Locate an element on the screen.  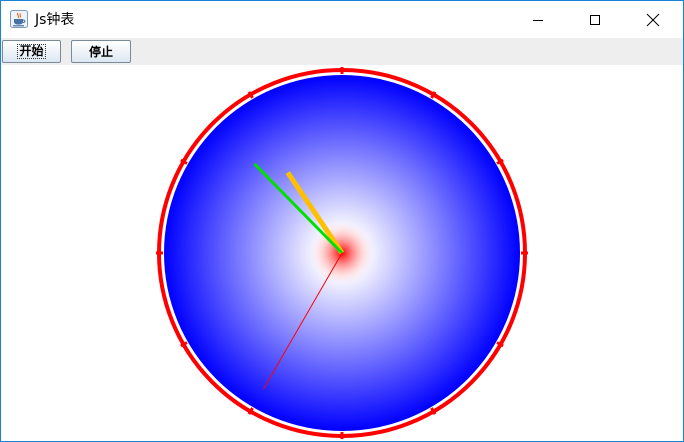
window-title: Js钟表 is located at coordinates (55, 20).